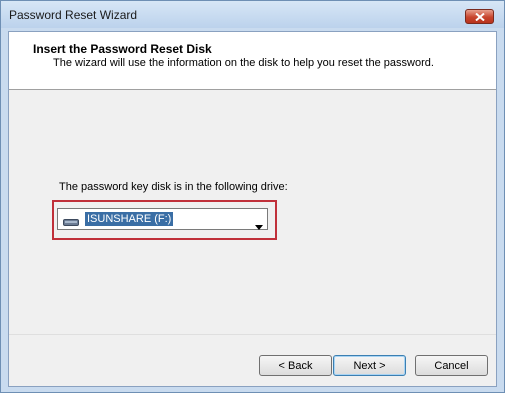  I want to click on usb-drive-icon, so click(71, 223).